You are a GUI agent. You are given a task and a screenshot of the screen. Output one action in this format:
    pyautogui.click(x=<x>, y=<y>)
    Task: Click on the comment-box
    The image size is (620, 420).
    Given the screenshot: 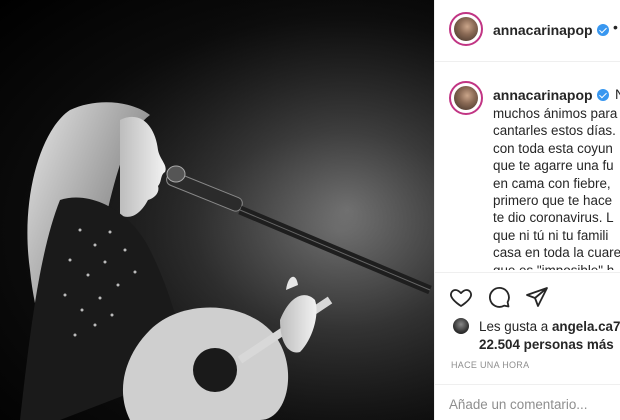 What is the action you would take?
    pyautogui.click(x=527, y=402)
    